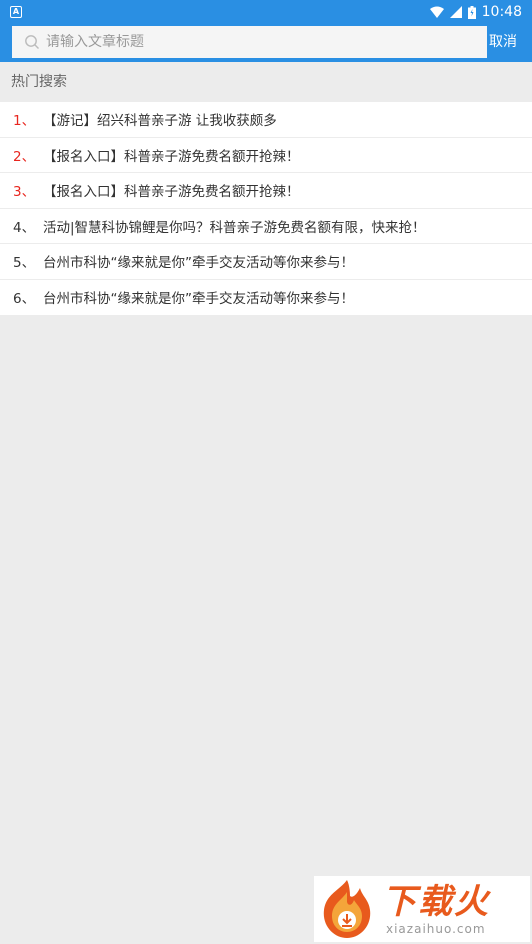 The image size is (532, 944). What do you see at coordinates (24, 192) in the screenshot?
I see `list-item-index: 3、` at bounding box center [24, 192].